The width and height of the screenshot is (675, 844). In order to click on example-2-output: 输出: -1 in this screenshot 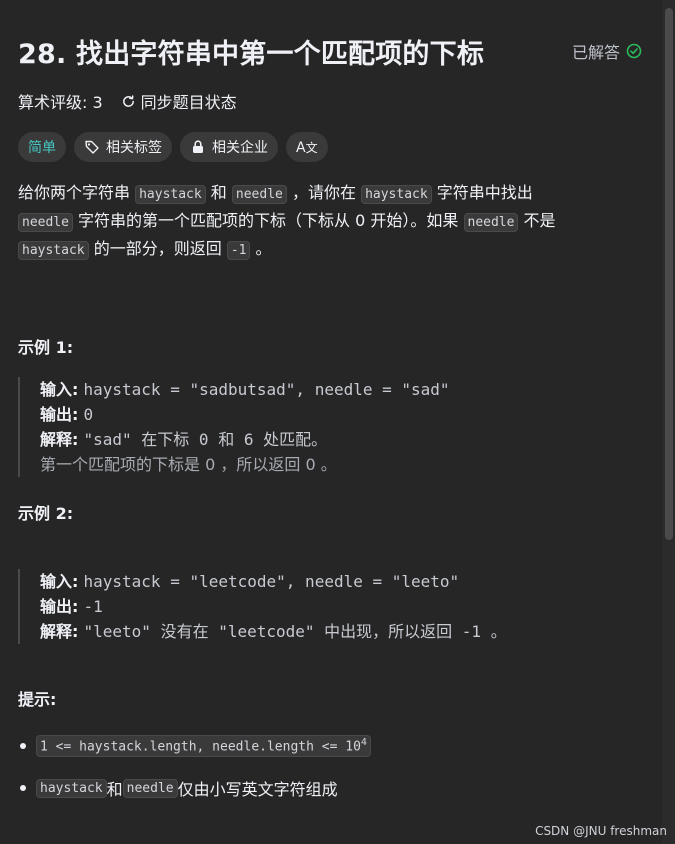, I will do `click(71, 606)`.